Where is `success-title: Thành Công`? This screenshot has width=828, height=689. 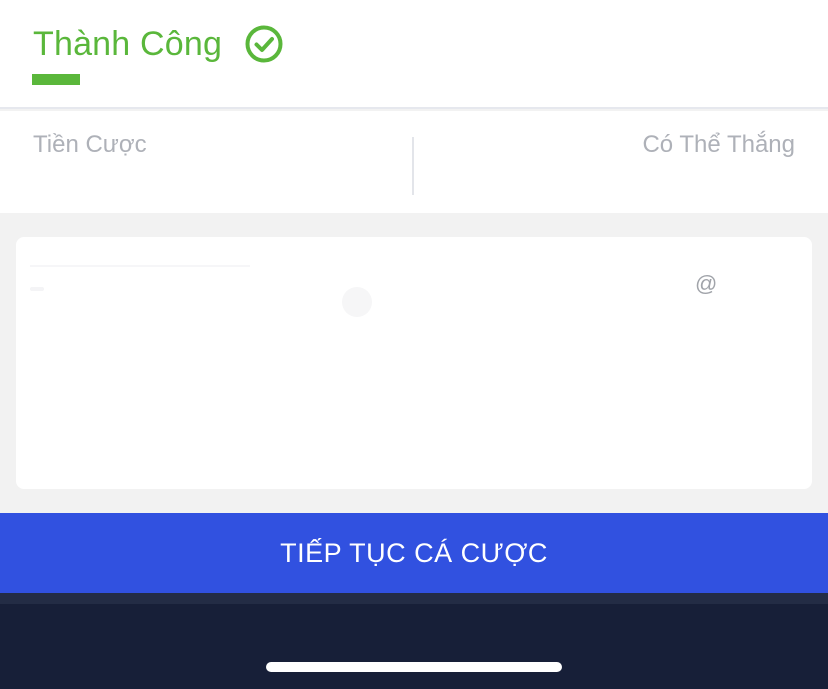
success-title: Thành Công is located at coordinates (128, 43).